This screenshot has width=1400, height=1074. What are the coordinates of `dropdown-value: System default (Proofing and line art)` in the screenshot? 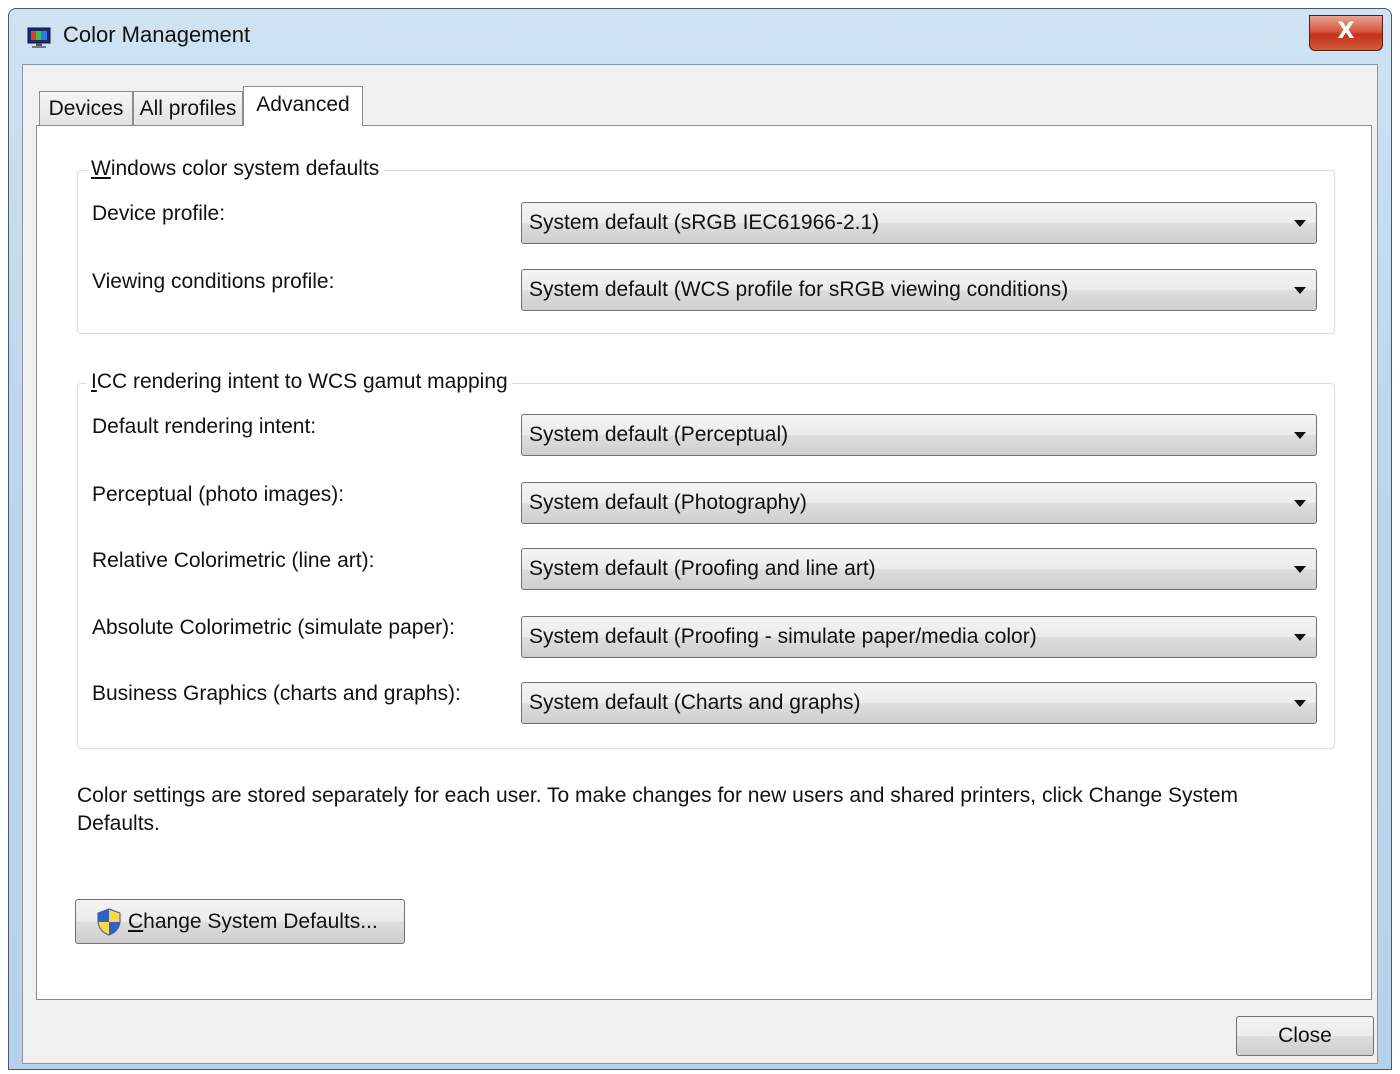 It's located at (702, 568).